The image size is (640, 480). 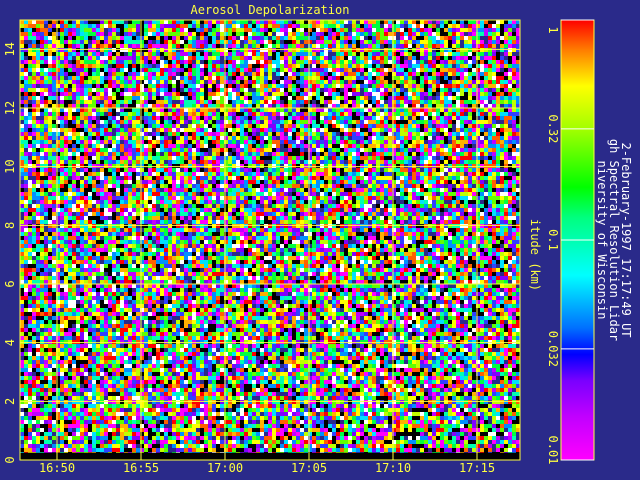 What do you see at coordinates (270, 10) in the screenshot?
I see `chart-title: Aerosol Depolarization` at bounding box center [270, 10].